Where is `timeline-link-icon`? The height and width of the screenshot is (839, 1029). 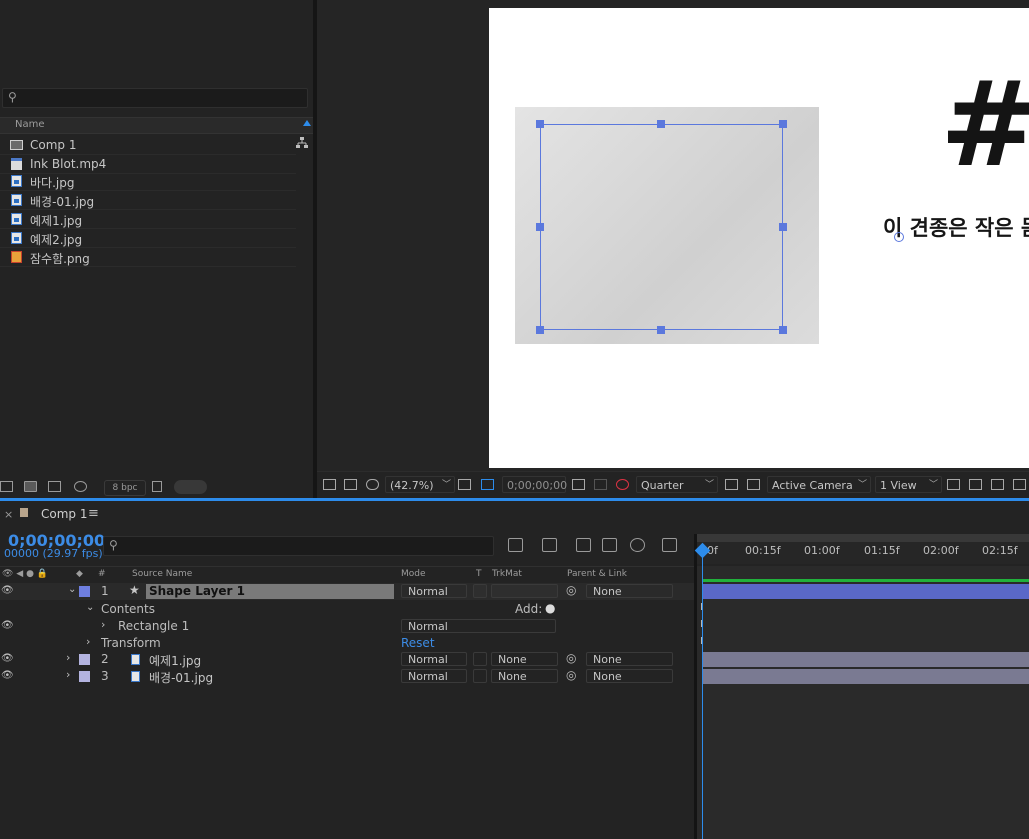 timeline-link-icon is located at coordinates (997, 484).